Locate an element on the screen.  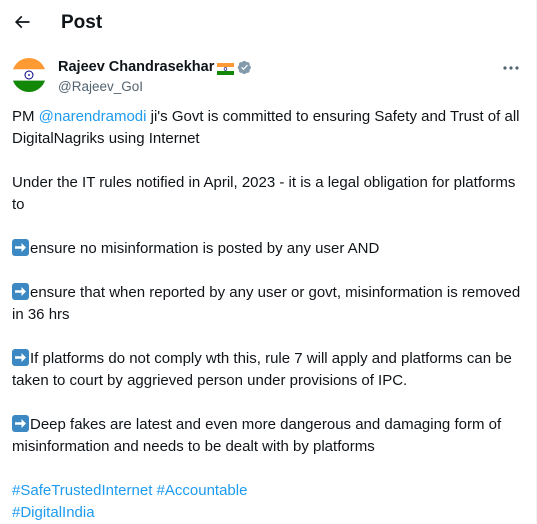
arrow-left-icon is located at coordinates (22, 22).